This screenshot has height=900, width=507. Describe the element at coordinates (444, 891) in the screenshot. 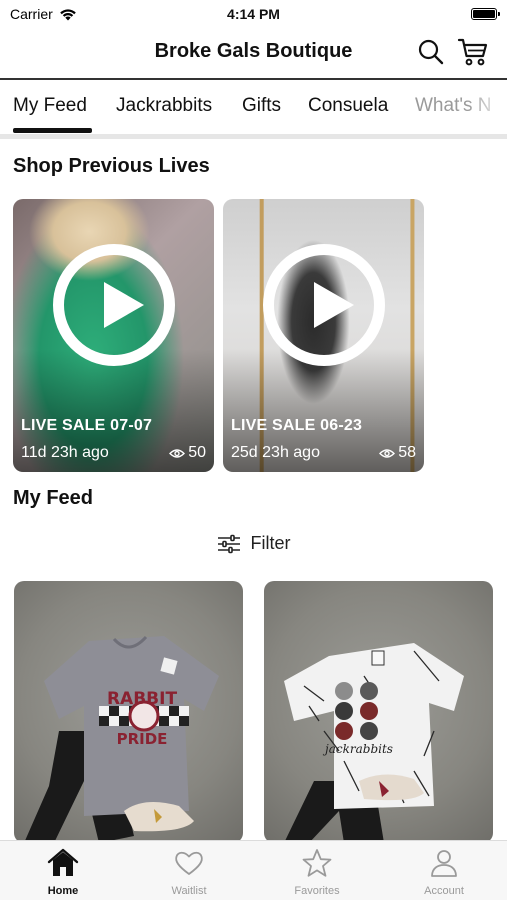

I see `tabbar-label: Account` at that location.